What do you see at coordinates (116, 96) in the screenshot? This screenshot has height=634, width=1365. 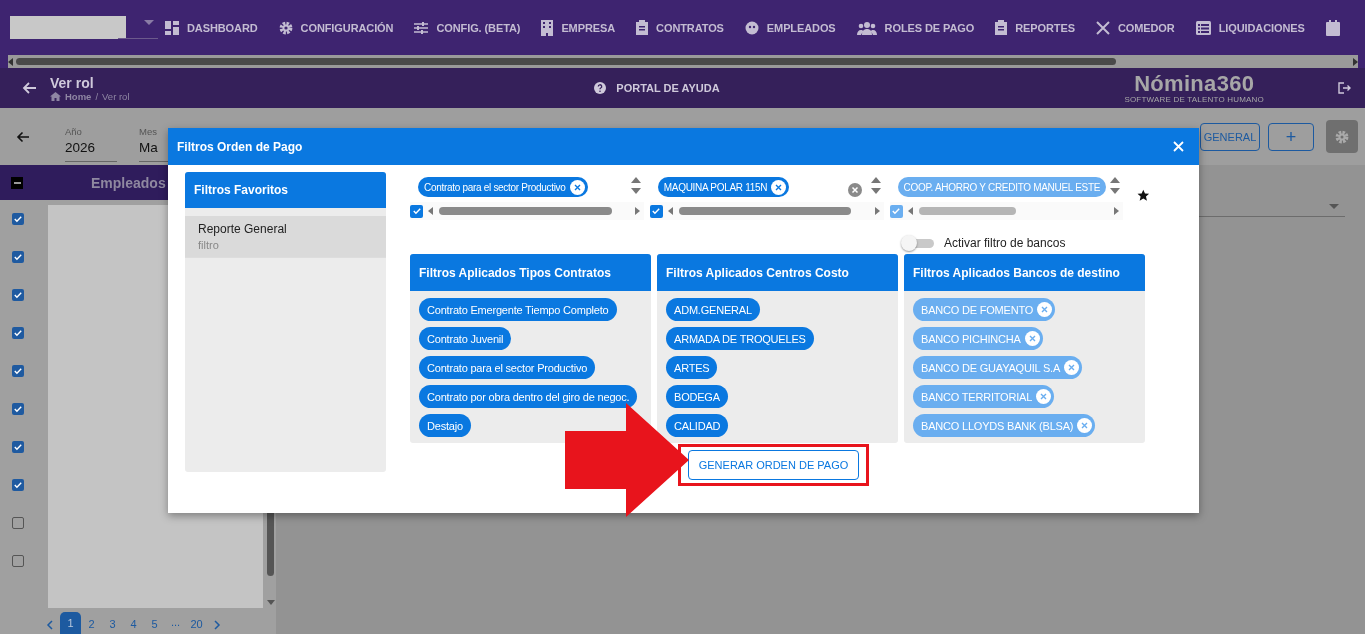 I see `breadcrumb-current: Ver rol` at bounding box center [116, 96].